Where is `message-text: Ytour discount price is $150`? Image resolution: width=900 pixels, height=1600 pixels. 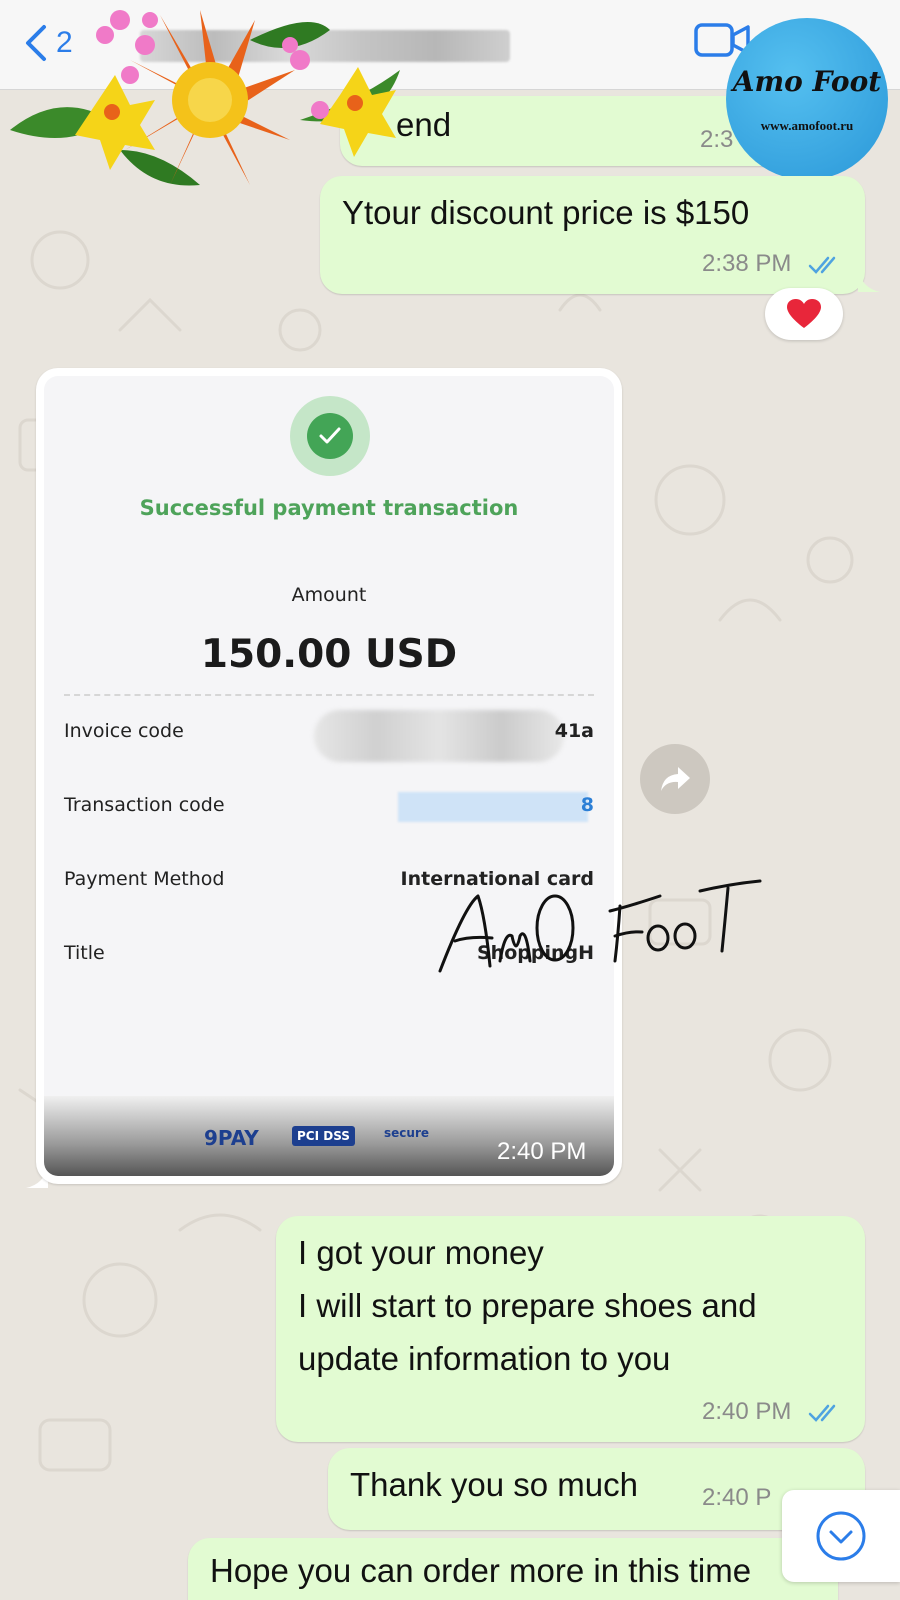 message-text: Ytour discount price is $150 is located at coordinates (546, 212).